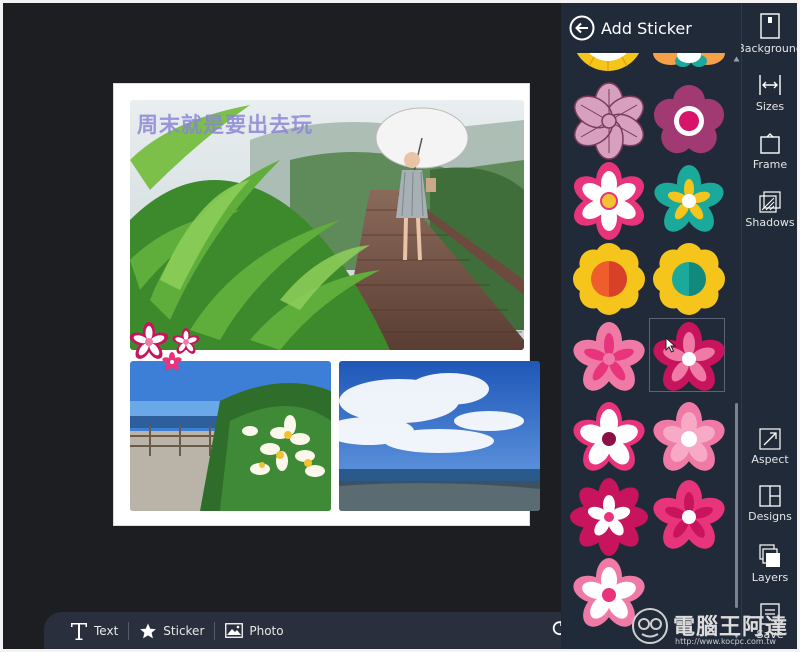 Image resolution: width=800 pixels, height=652 pixels. Describe the element at coordinates (736, 505) in the screenshot. I see `panel-scrollbar` at that location.